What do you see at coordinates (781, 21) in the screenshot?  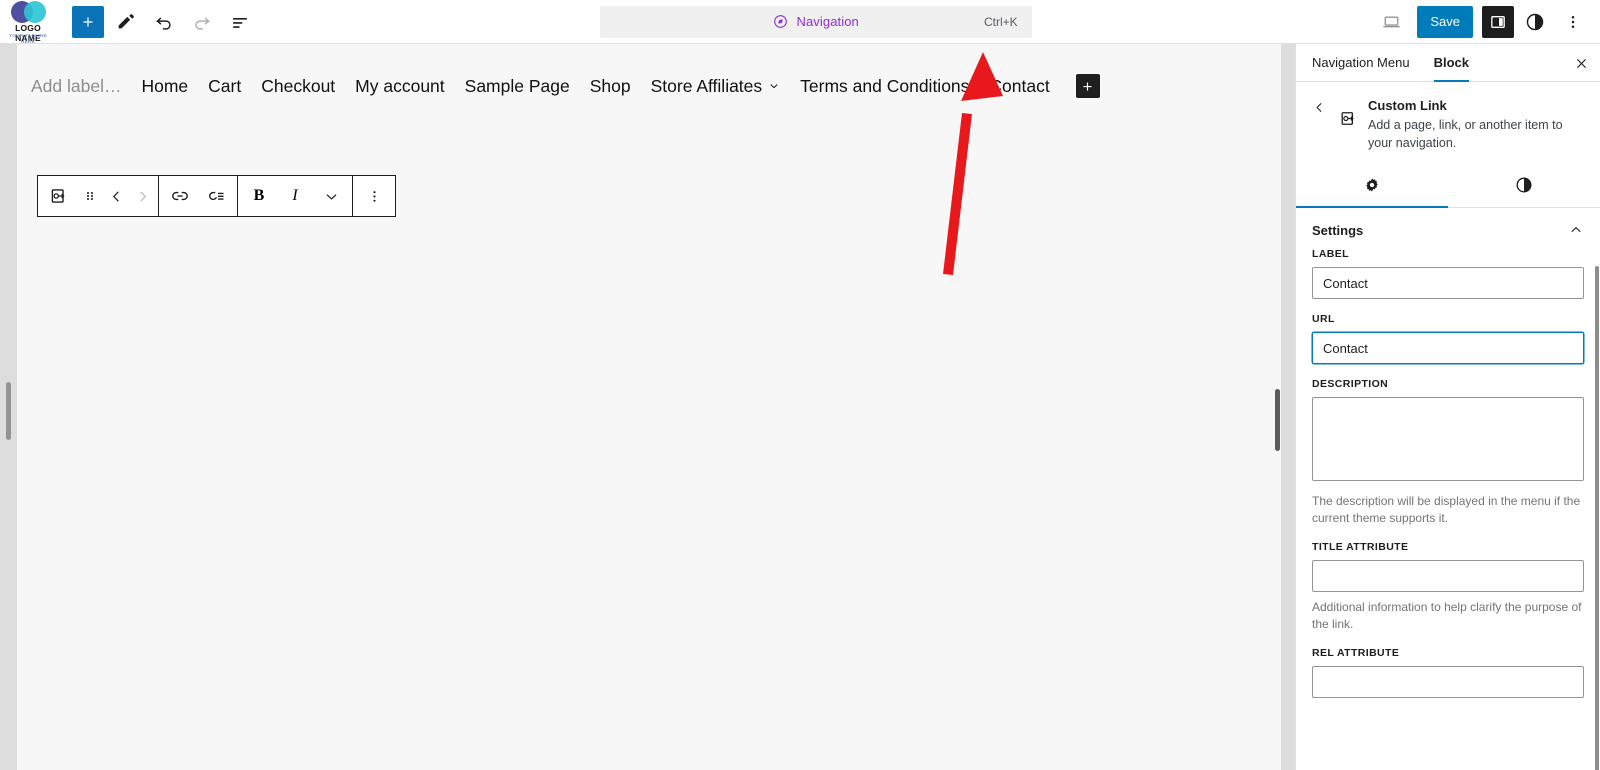 I see `navigation-compass-icon` at bounding box center [781, 21].